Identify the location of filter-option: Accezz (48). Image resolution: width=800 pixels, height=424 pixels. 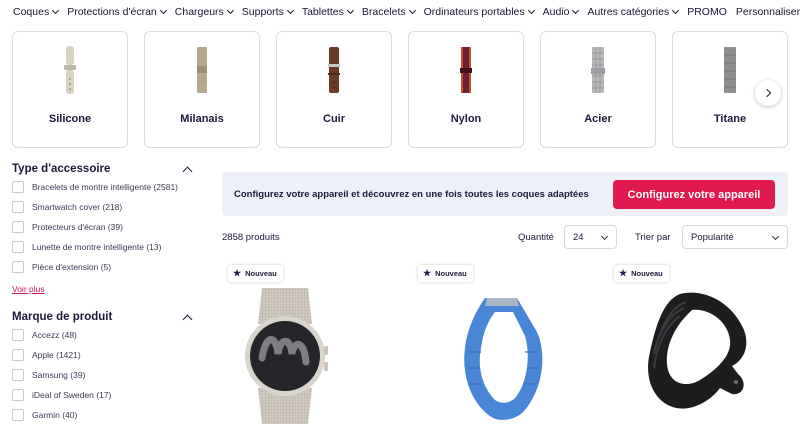
(44, 335).